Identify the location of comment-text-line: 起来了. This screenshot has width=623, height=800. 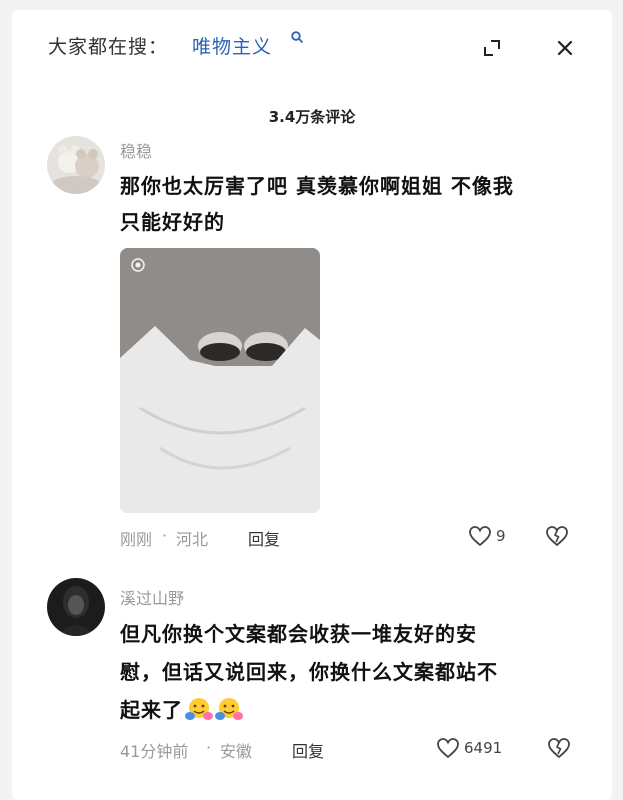
(151, 710).